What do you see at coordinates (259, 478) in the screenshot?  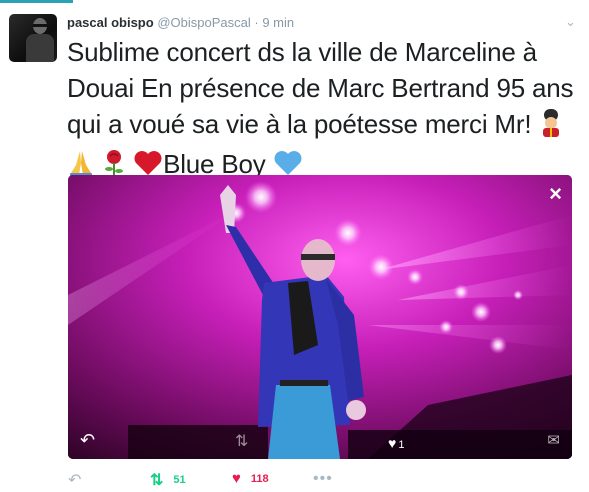 I see `like-count: 118` at bounding box center [259, 478].